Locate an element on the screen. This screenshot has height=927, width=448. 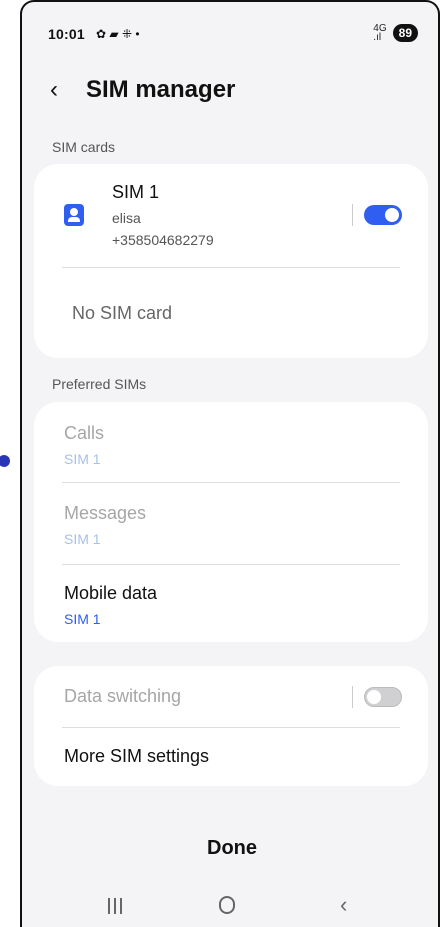
done-button: Done is located at coordinates (230, 848).